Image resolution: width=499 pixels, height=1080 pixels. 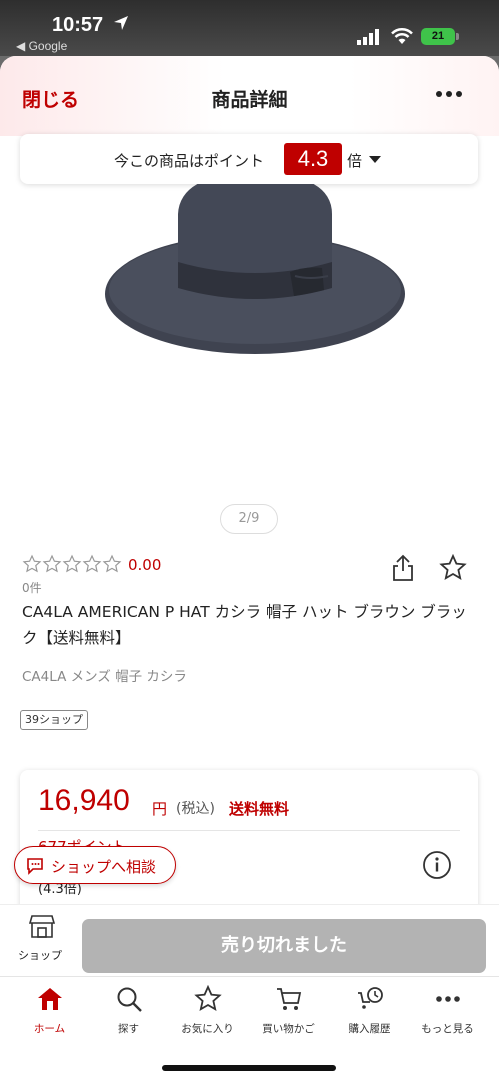 What do you see at coordinates (84, 800) in the screenshot?
I see `price: 16,940` at bounding box center [84, 800].